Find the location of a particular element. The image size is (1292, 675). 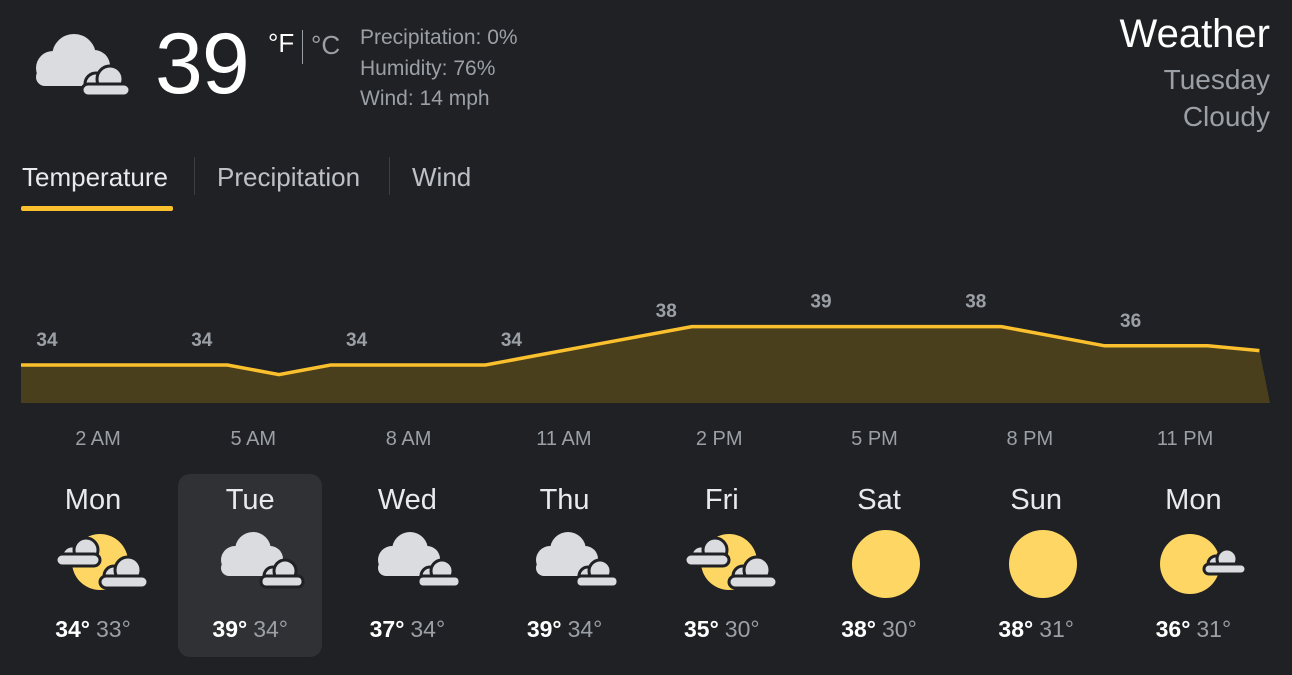

unit-divider is located at coordinates (302, 47).